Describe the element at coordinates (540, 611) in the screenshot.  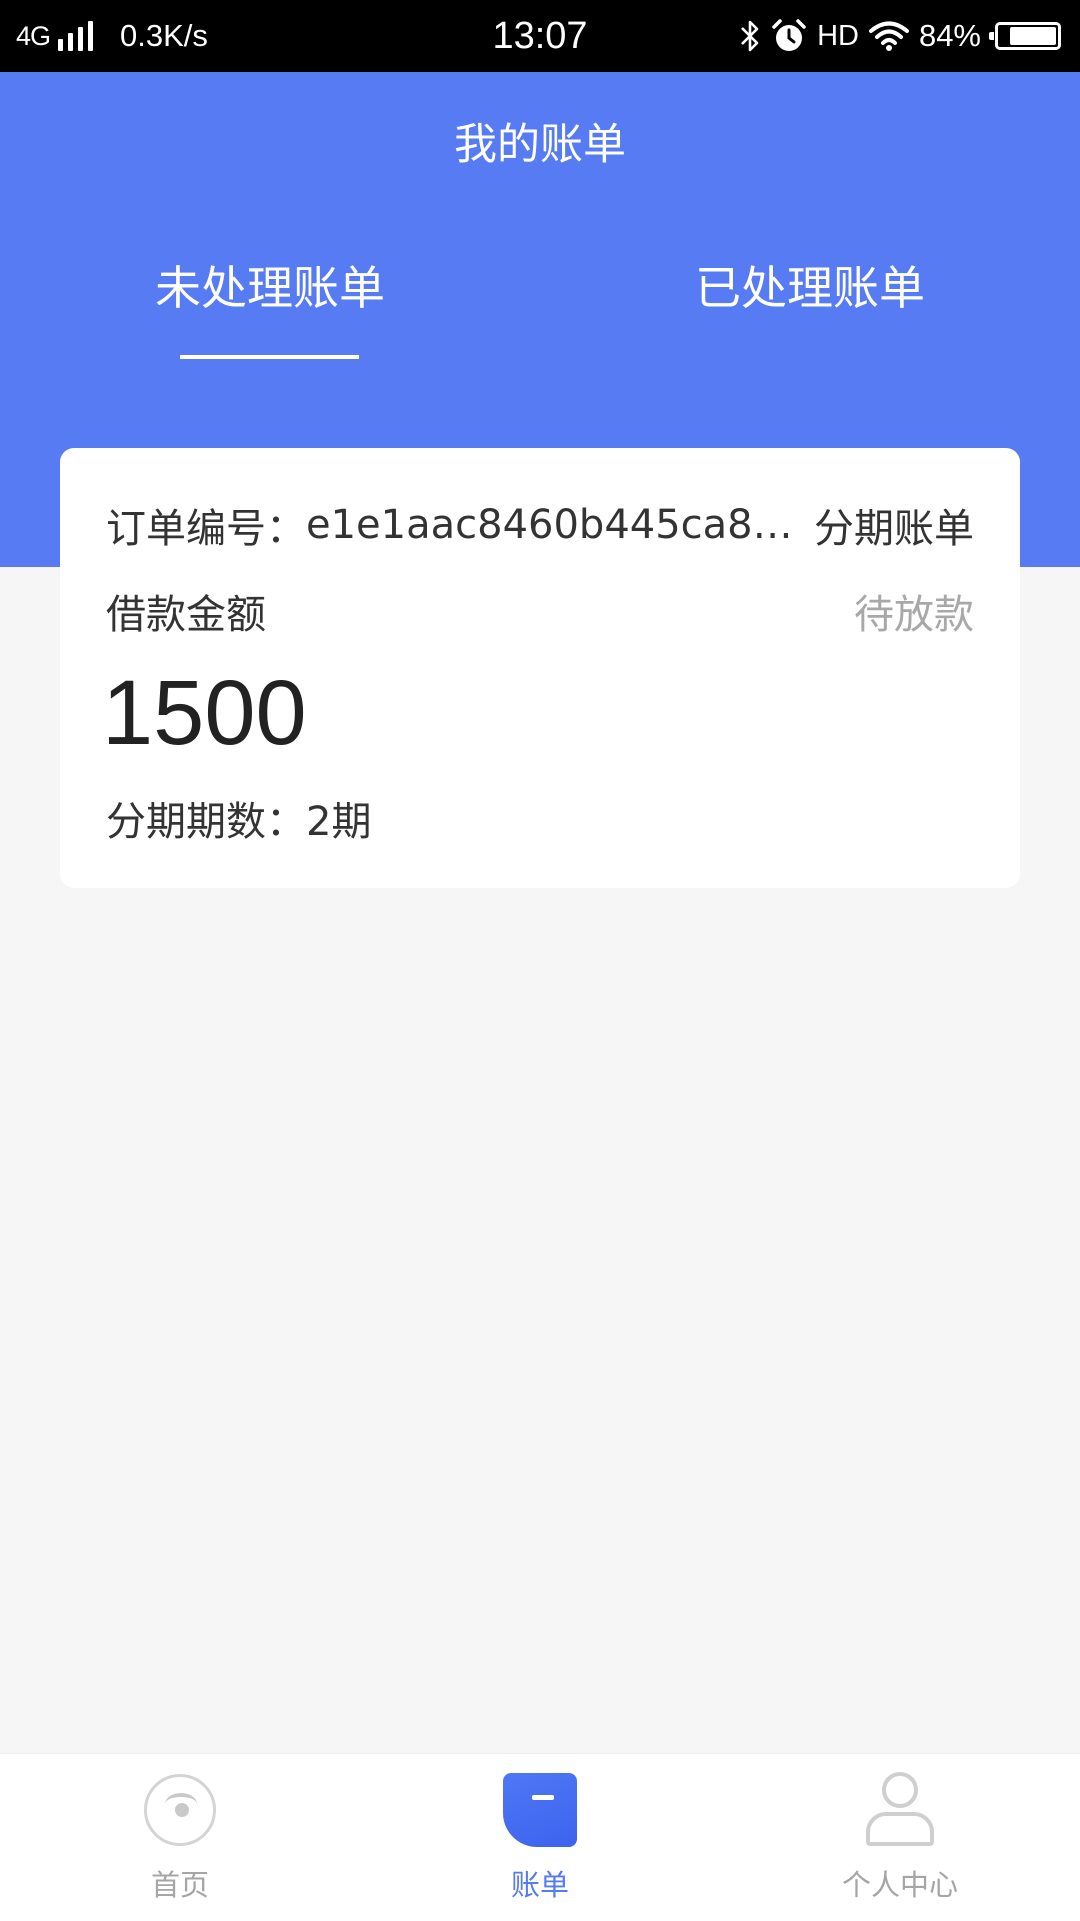
I see `loan-row: 借款金额 待放款` at that location.